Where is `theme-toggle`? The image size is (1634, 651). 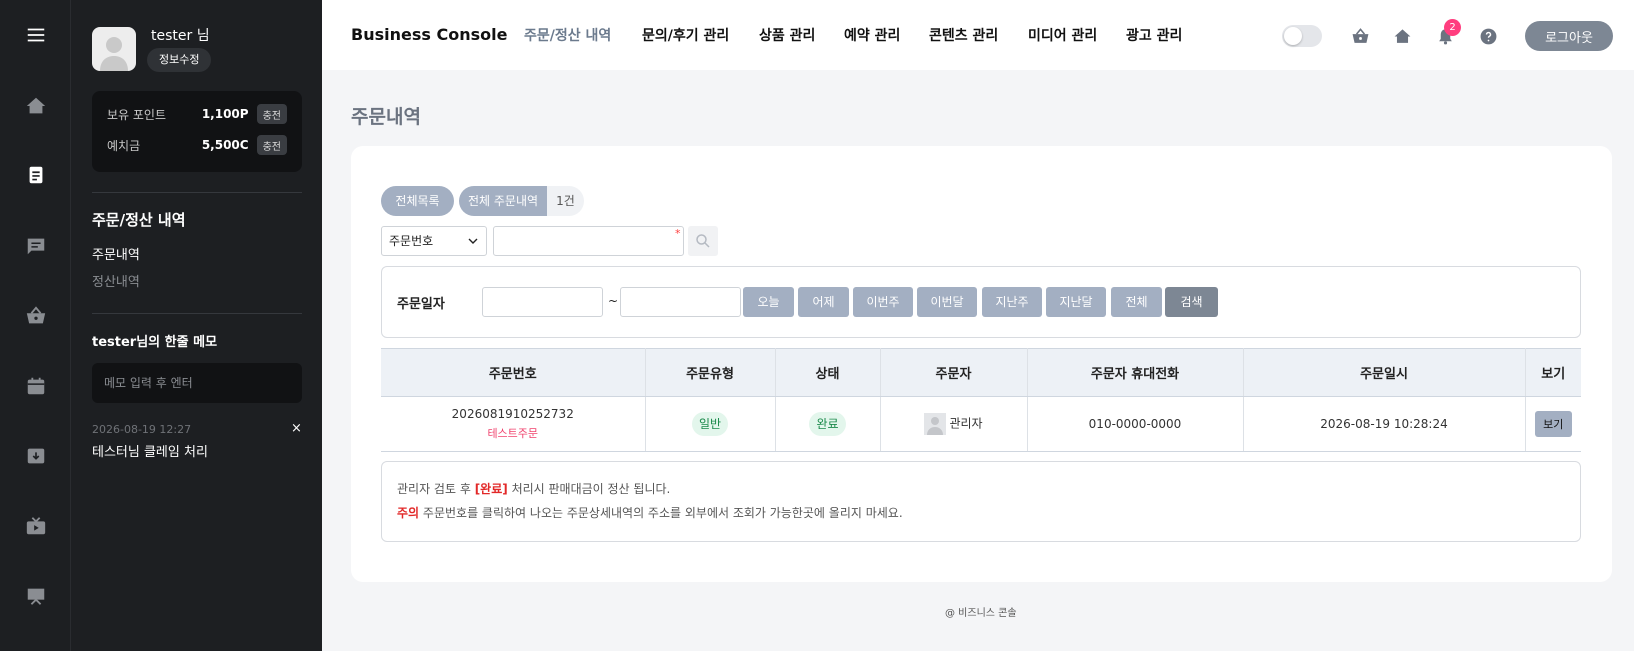
theme-toggle is located at coordinates (1302, 36).